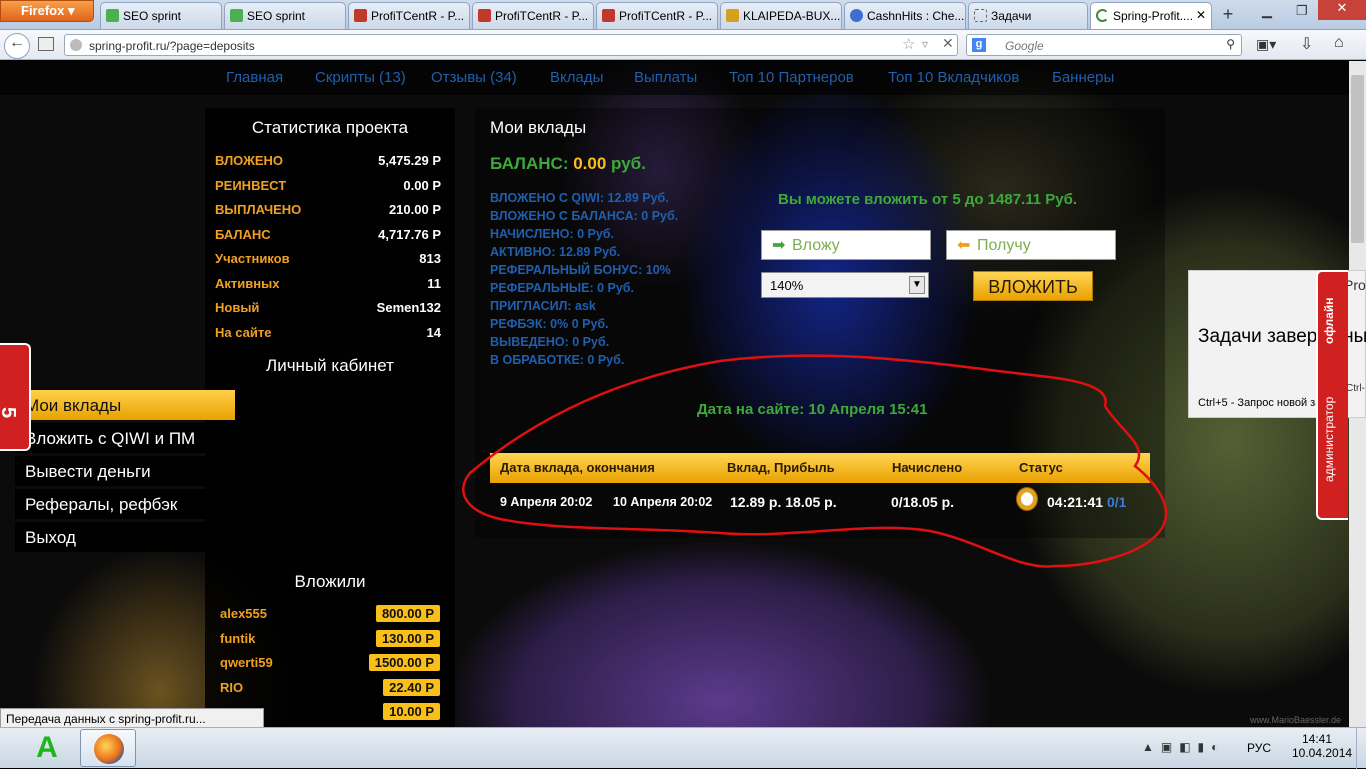 This screenshot has height=769, width=1366. What do you see at coordinates (1355, 388) in the screenshot?
I see `popup-ctrl: Ctrl-` at bounding box center [1355, 388].